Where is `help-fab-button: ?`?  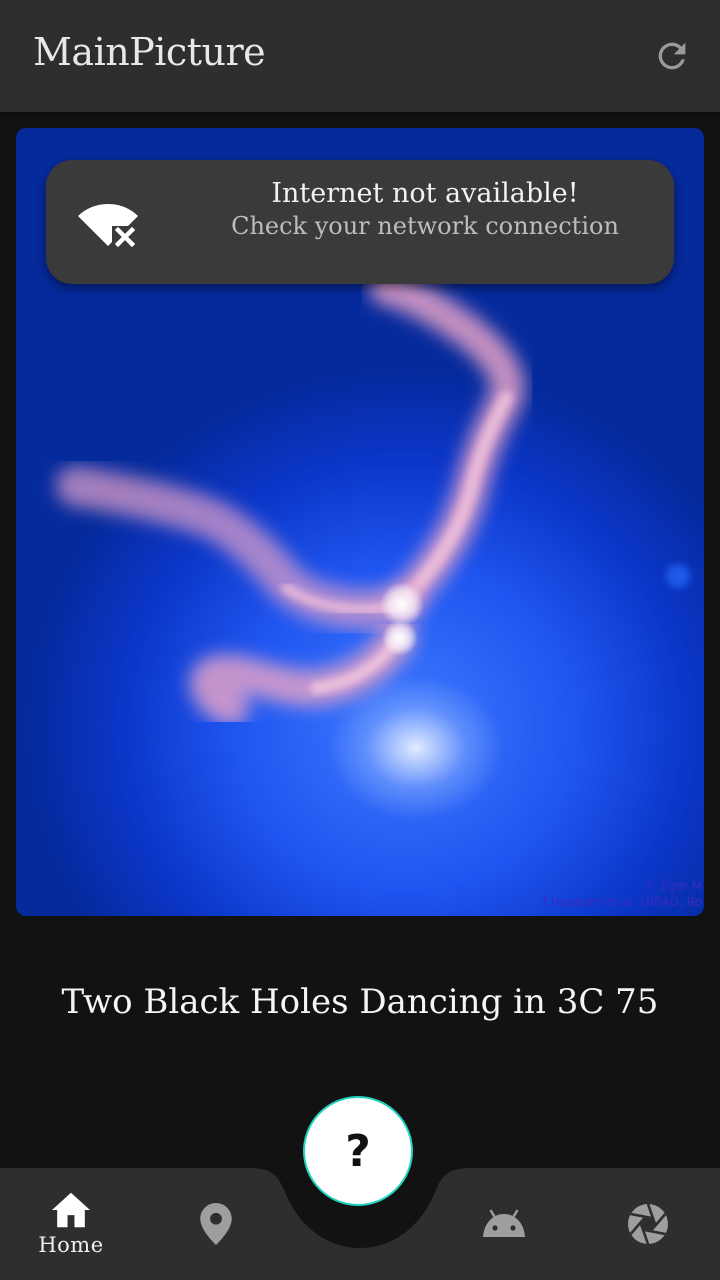 help-fab-button: ? is located at coordinates (358, 1151).